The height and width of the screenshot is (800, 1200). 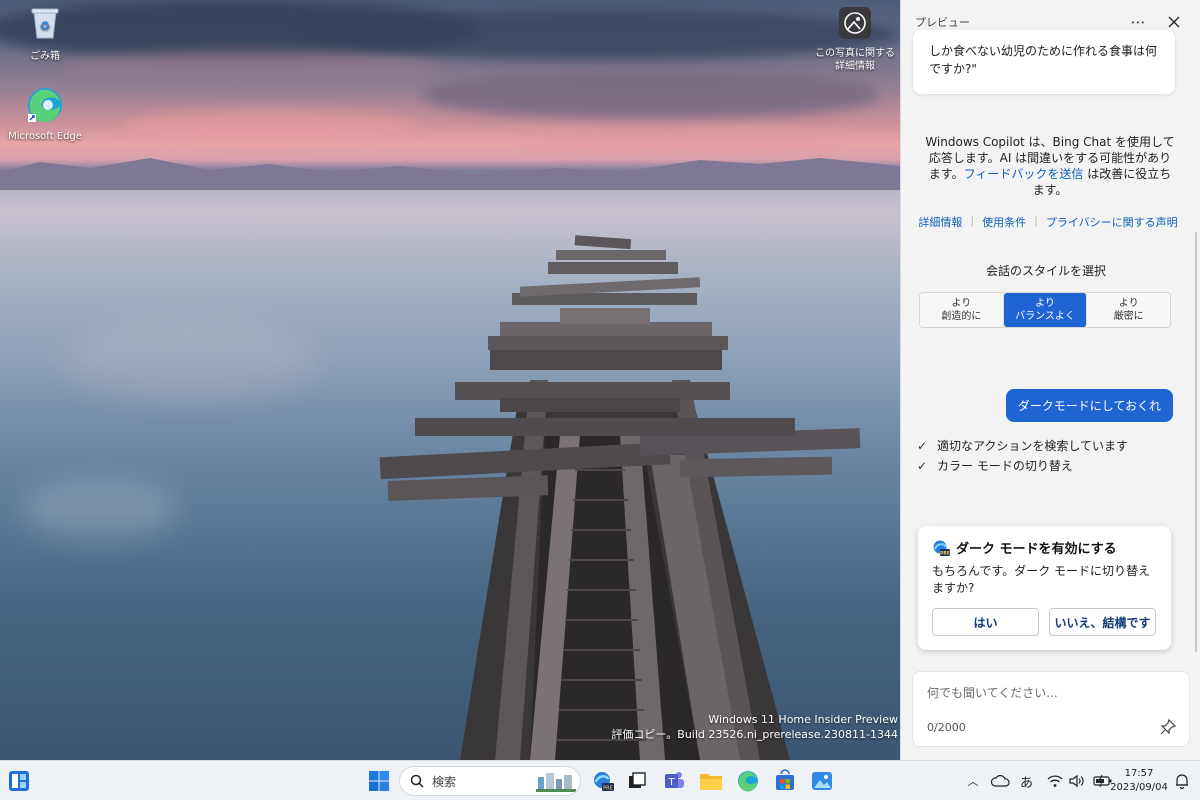 What do you see at coordinates (1033, 446) in the screenshot?
I see `status-text: 適切なアクションを検索しています` at bounding box center [1033, 446].